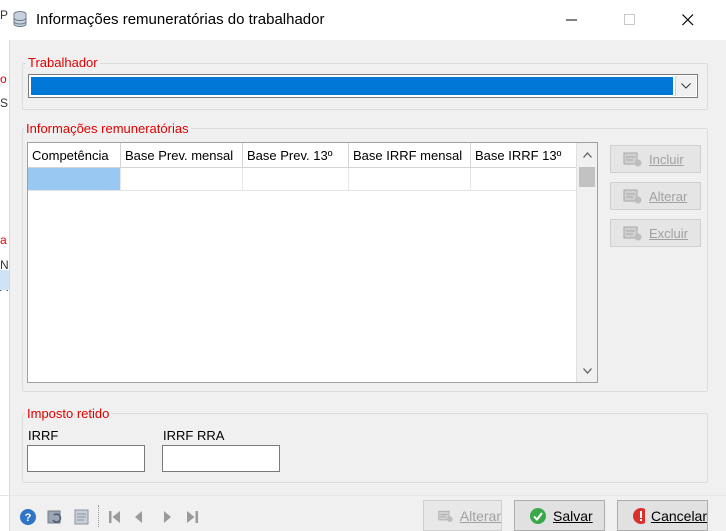  I want to click on background-fragment: o, so click(3, 79).